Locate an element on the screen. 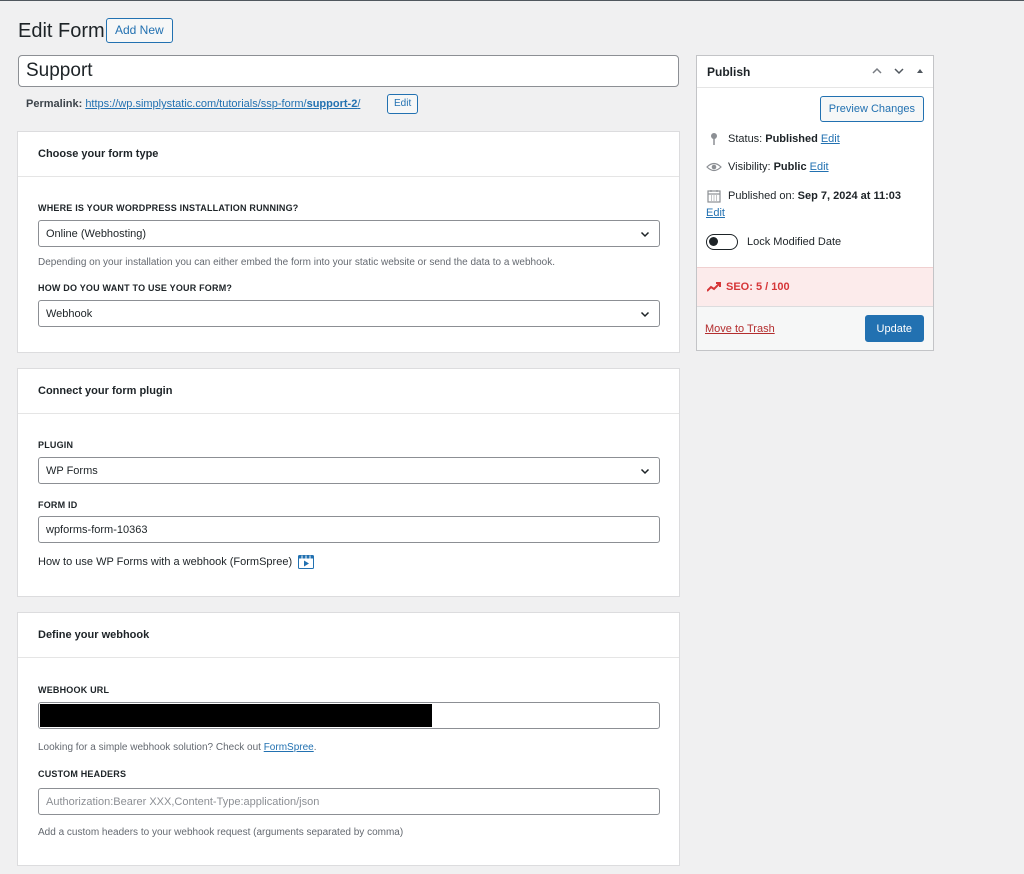 The image size is (1024, 874). lock-modified-label: Lock Modified Date is located at coordinates (794, 242).